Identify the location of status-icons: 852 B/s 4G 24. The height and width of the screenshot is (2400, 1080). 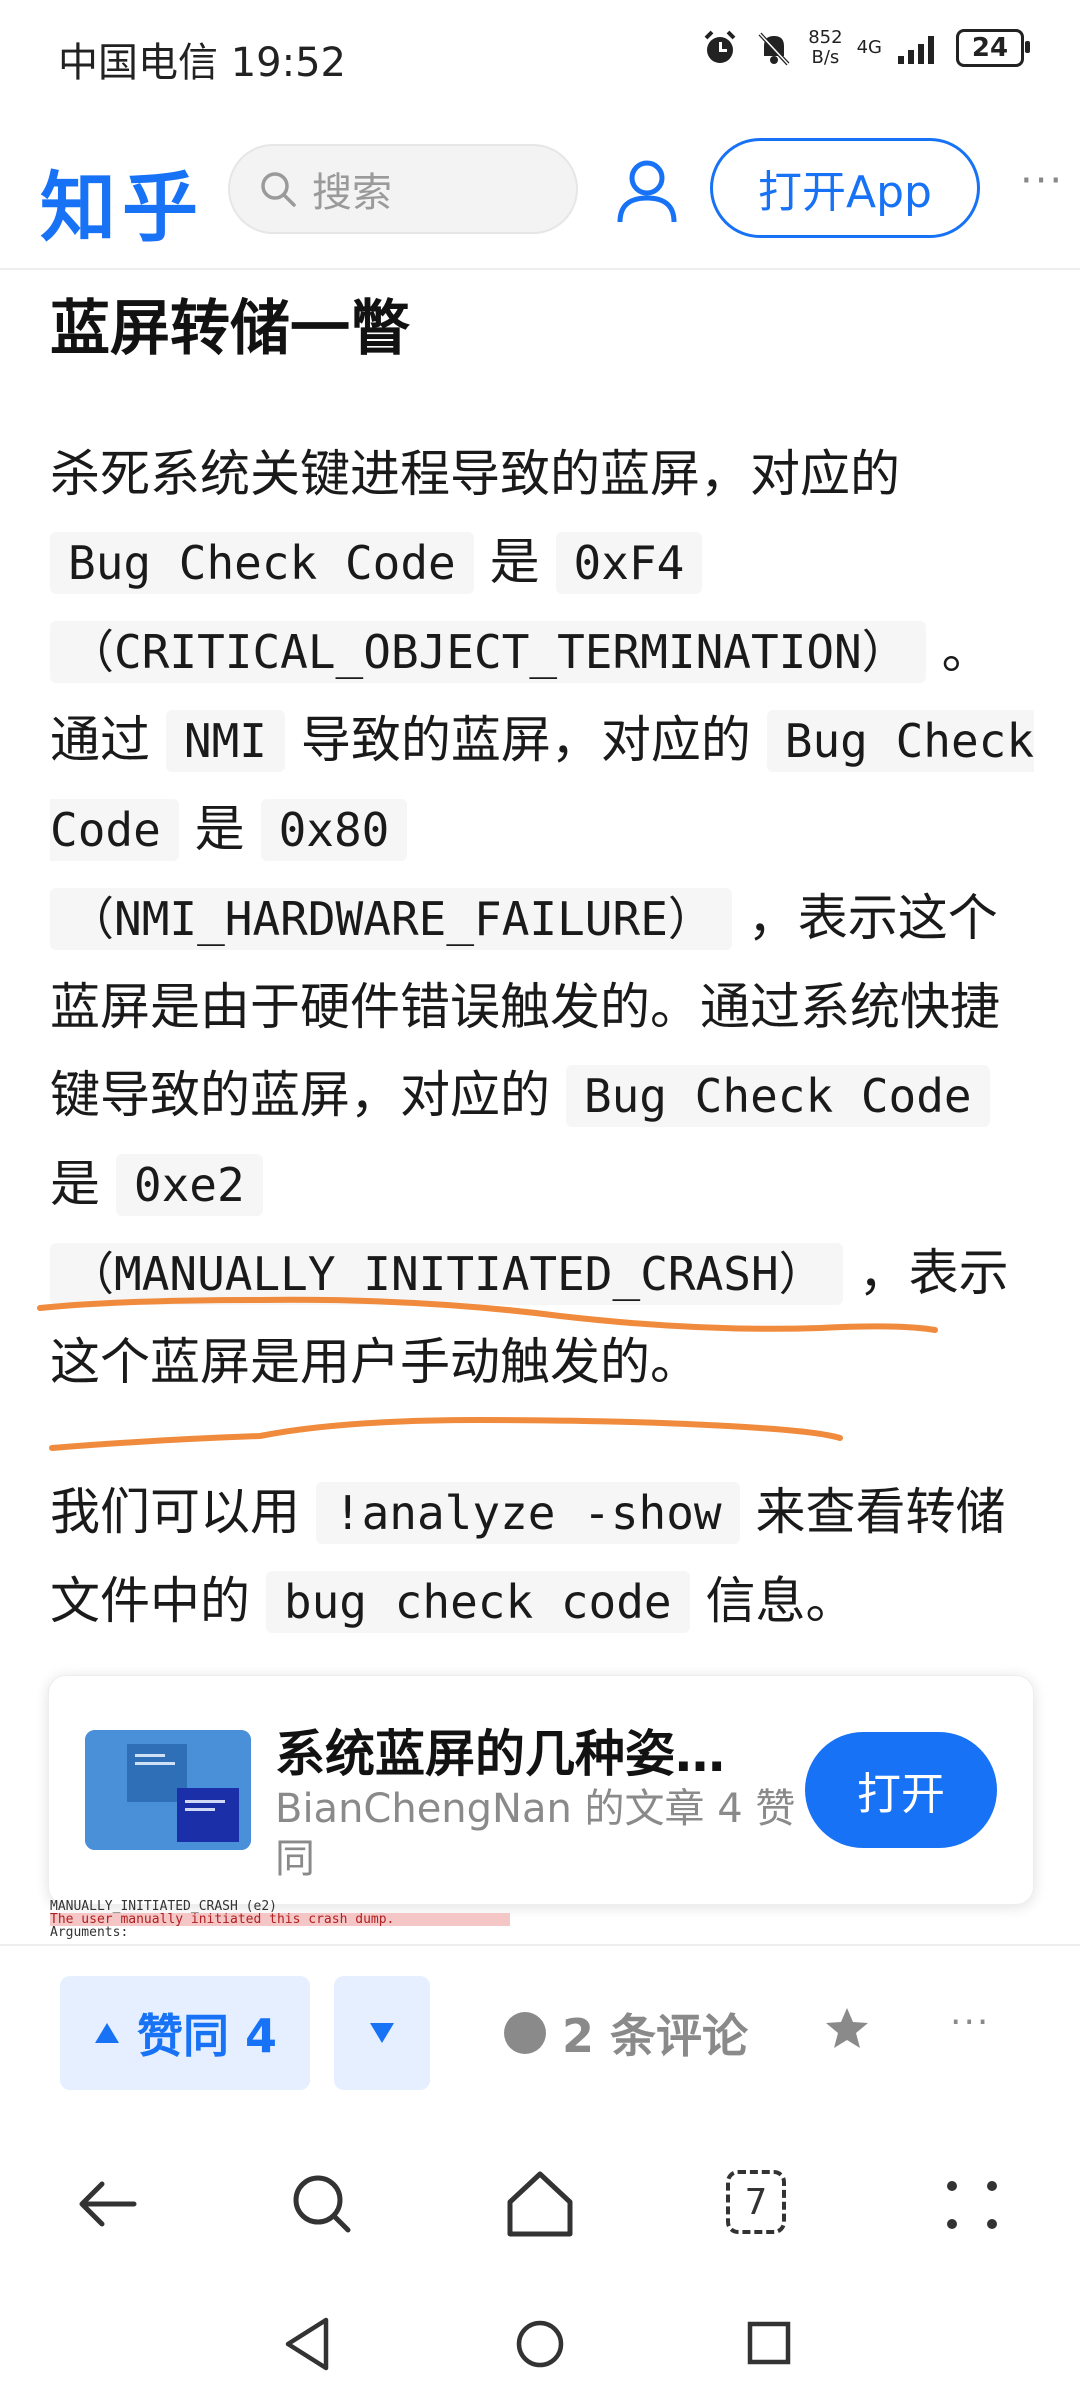
(865, 47).